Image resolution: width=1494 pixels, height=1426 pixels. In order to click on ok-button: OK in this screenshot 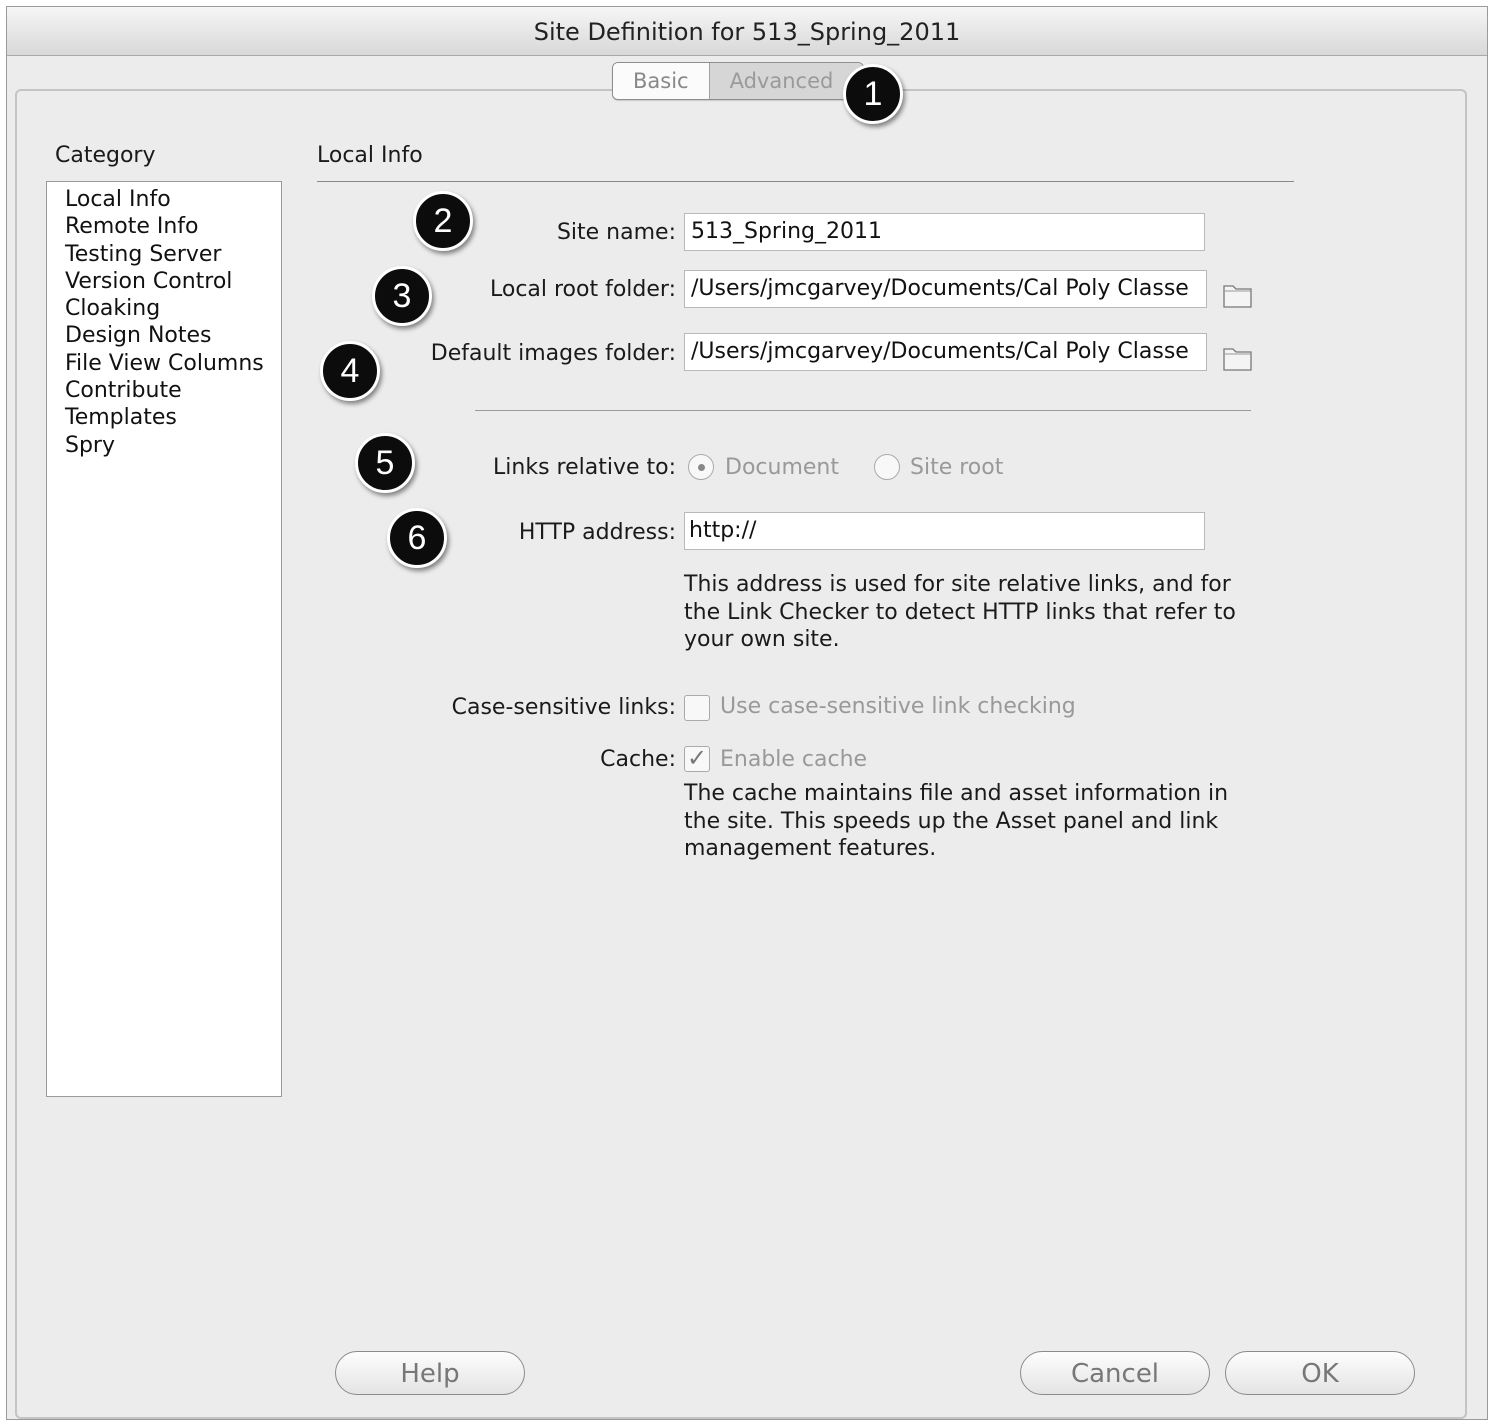, I will do `click(1320, 1373)`.